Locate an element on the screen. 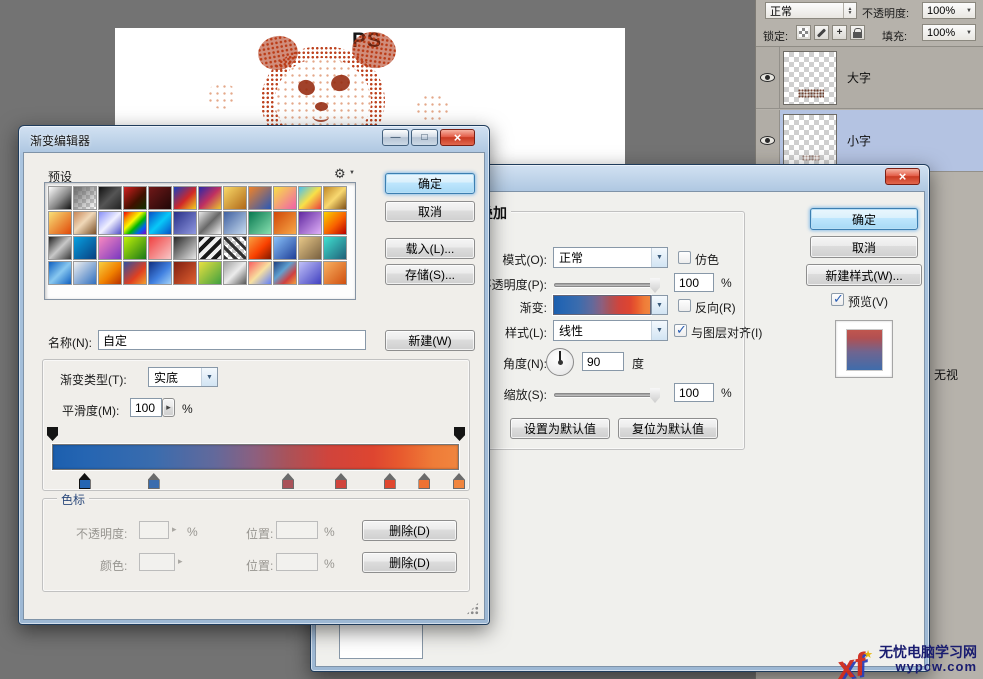 The image size is (983, 679). opacity-value-field: 100 is located at coordinates (694, 282).